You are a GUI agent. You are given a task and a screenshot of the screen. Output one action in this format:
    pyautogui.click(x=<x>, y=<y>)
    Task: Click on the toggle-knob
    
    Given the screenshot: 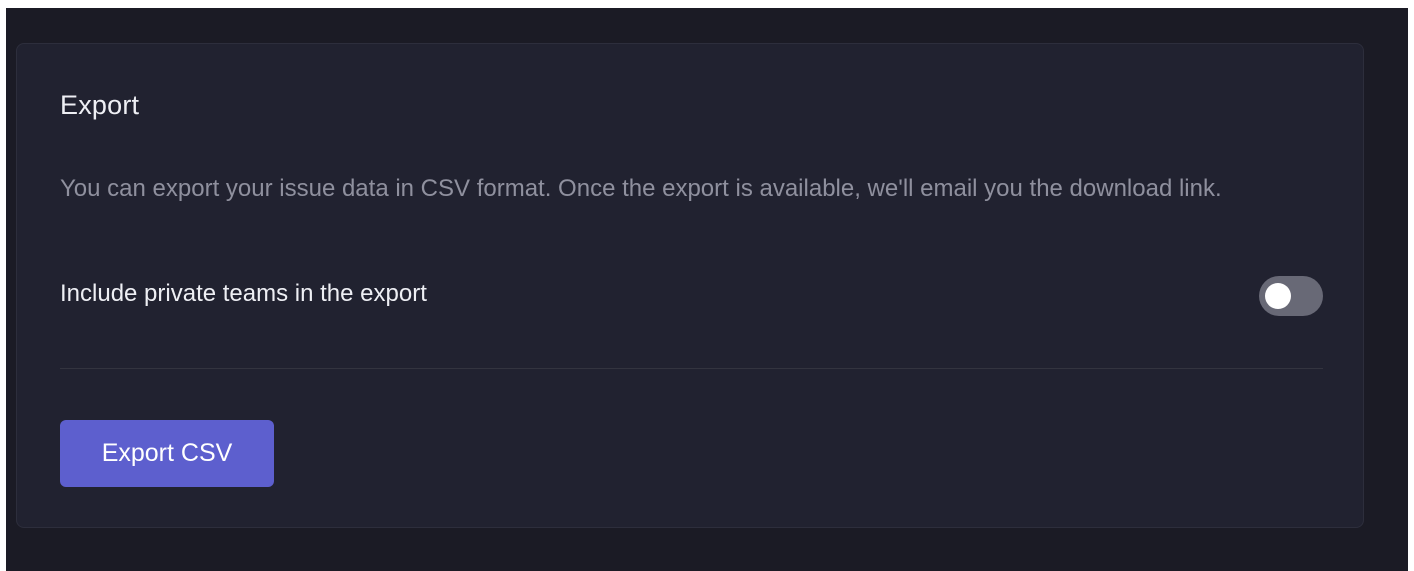 What is the action you would take?
    pyautogui.click(x=1278, y=296)
    